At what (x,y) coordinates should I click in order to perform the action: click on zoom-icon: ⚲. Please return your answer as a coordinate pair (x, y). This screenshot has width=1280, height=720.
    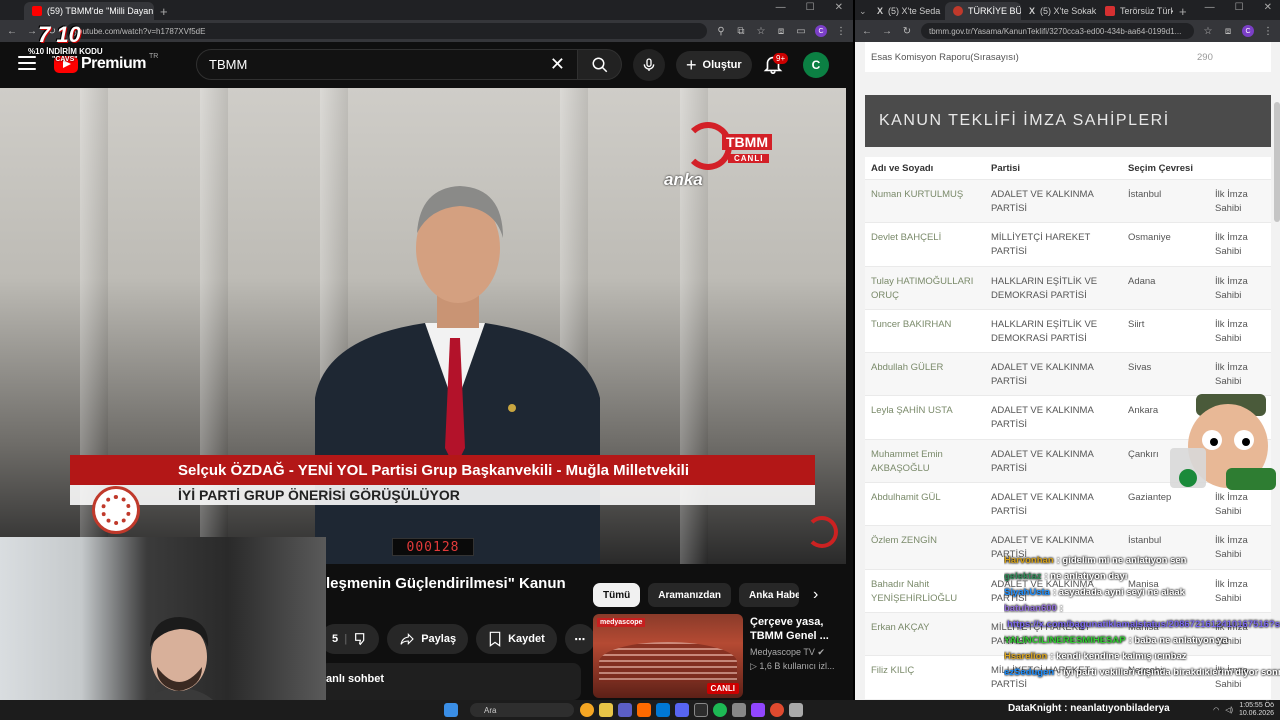
    Looking at the image, I should click on (721, 31).